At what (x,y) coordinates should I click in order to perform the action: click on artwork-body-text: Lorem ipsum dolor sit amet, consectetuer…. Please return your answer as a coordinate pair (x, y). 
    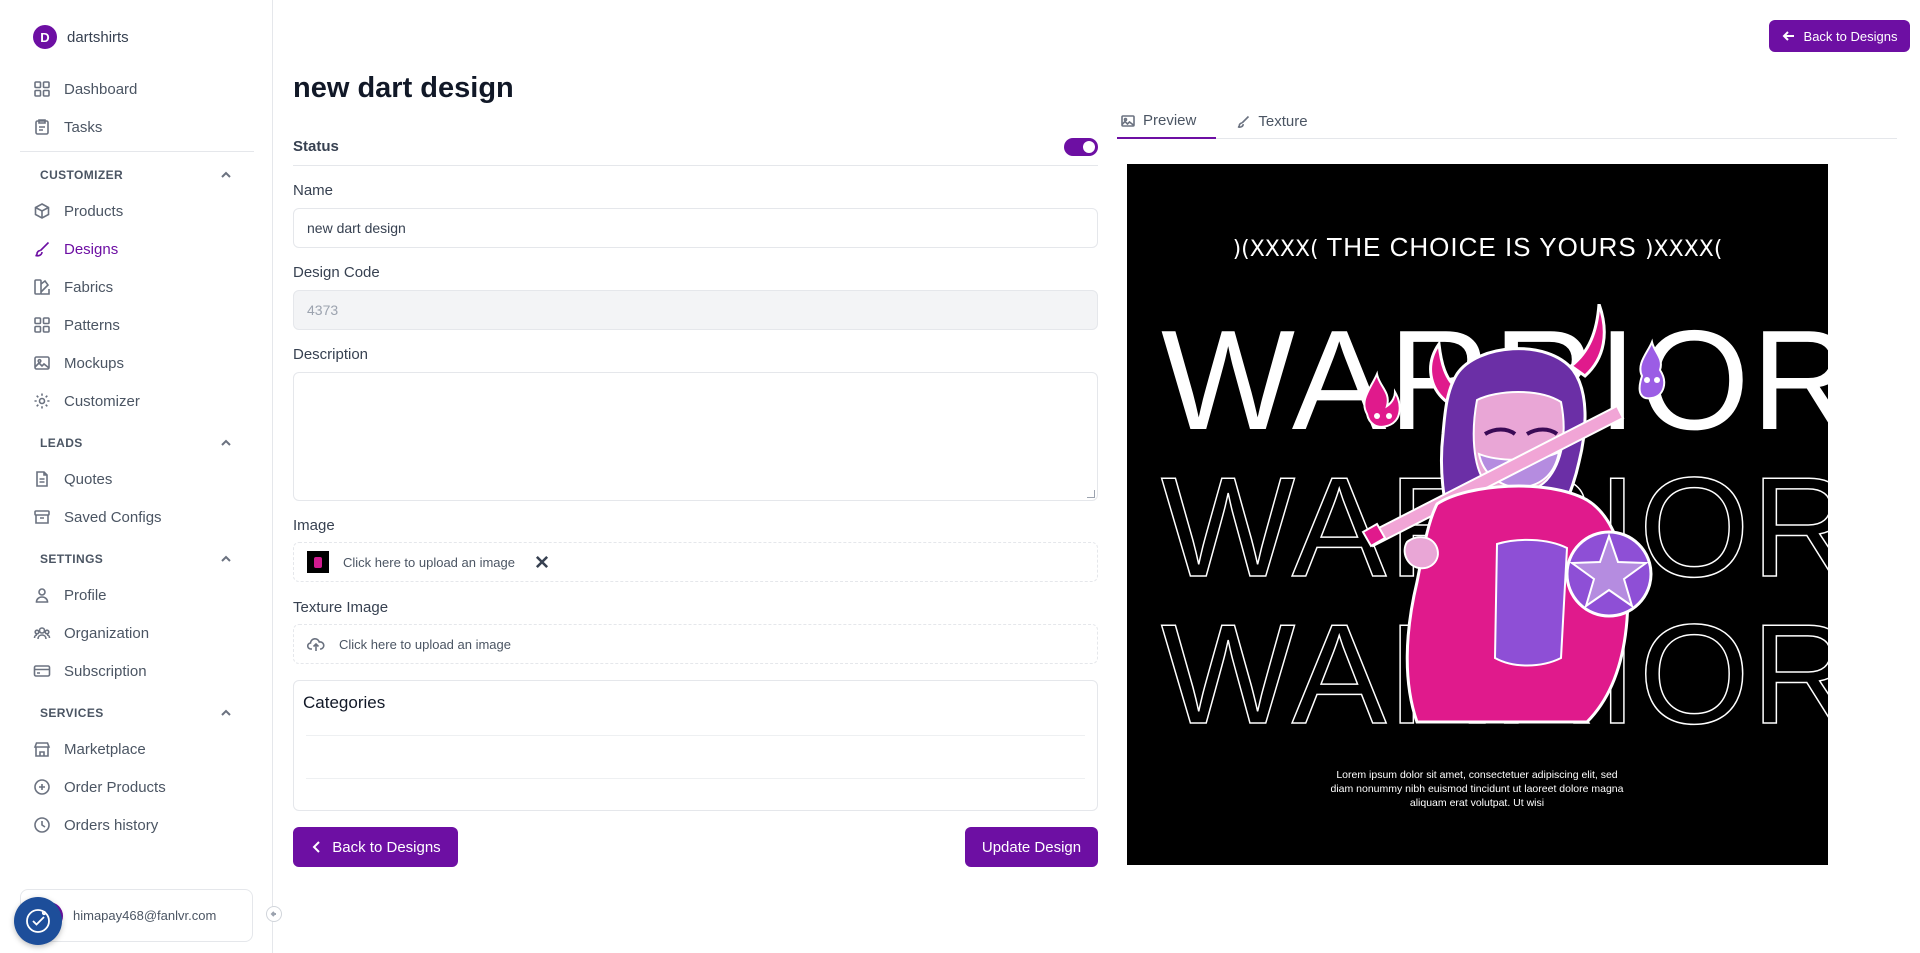
    Looking at the image, I should click on (1477, 789).